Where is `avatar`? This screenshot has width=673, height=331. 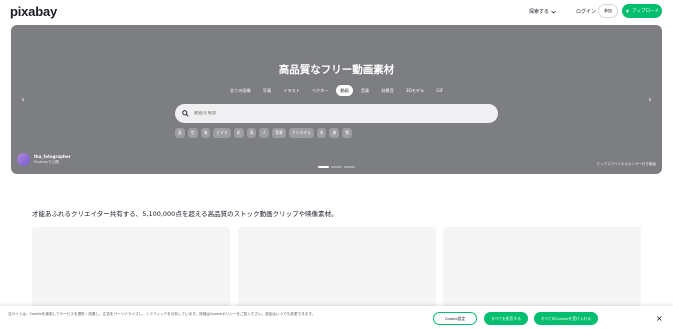 avatar is located at coordinates (23, 159).